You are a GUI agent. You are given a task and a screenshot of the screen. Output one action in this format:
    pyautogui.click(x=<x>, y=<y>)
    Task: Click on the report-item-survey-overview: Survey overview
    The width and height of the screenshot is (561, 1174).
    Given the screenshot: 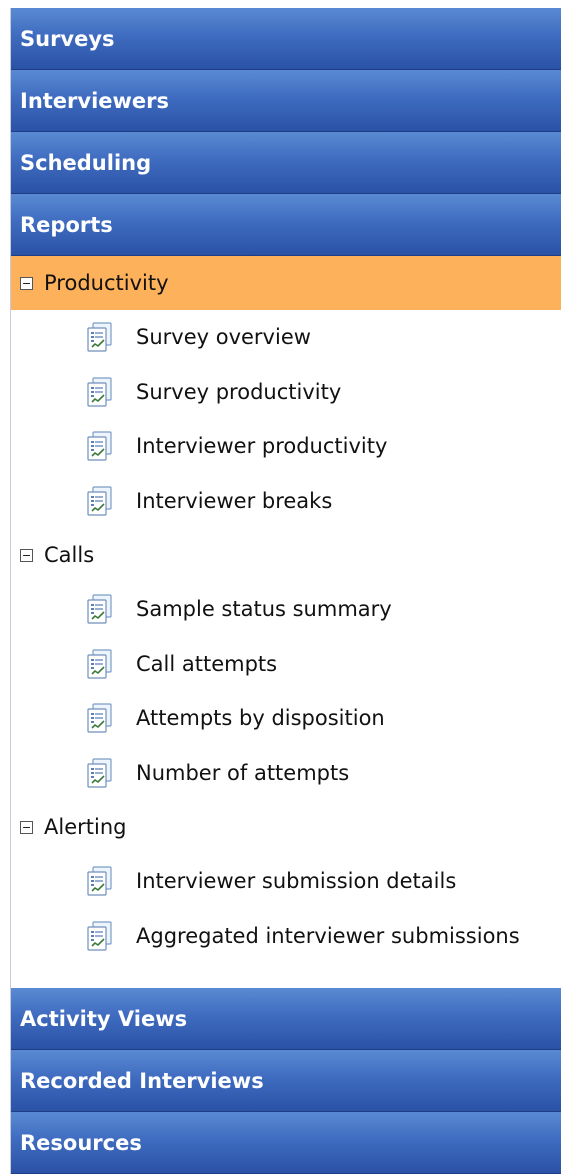 What is the action you would take?
    pyautogui.click(x=286, y=337)
    